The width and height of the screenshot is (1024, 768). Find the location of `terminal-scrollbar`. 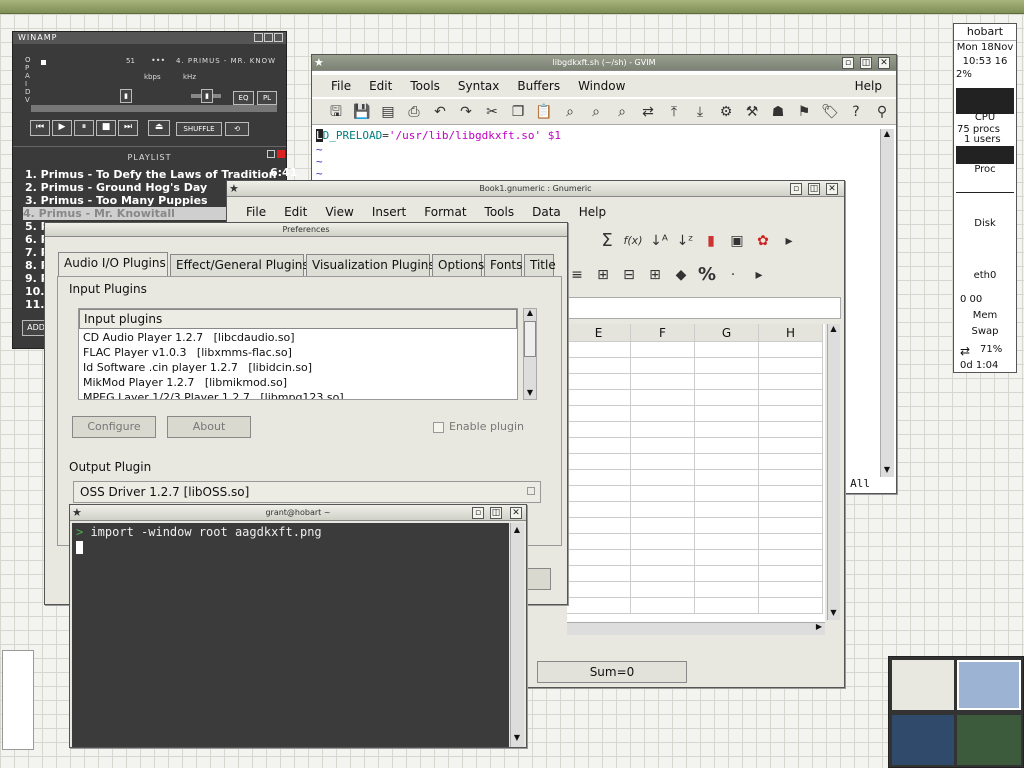

terminal-scrollbar is located at coordinates (517, 635).